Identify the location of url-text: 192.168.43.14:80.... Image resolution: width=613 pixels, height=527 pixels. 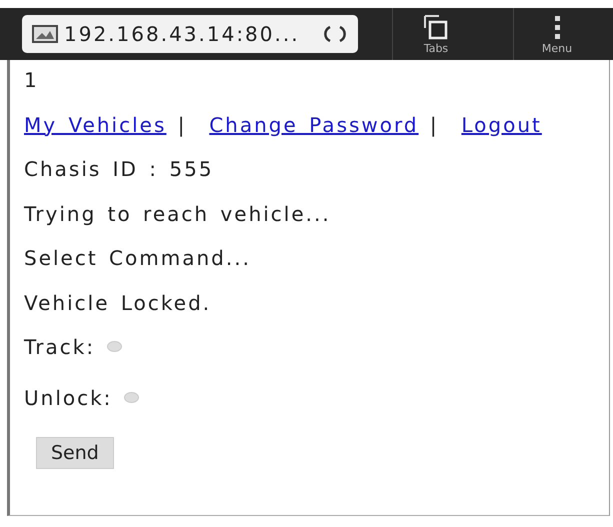
(182, 34).